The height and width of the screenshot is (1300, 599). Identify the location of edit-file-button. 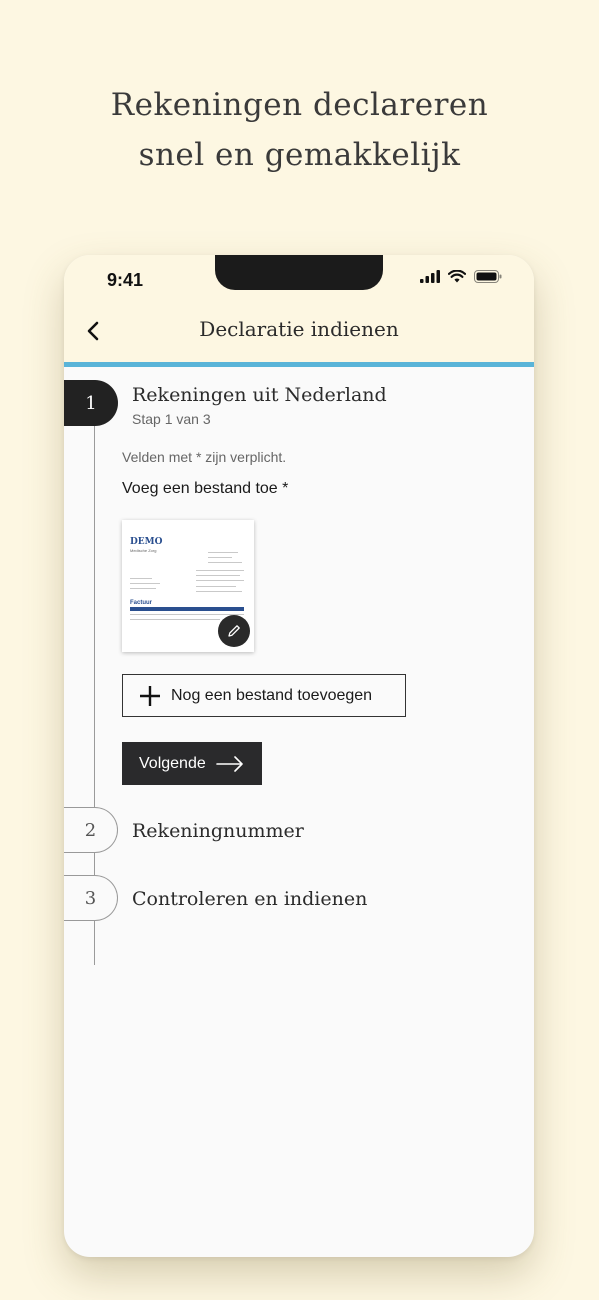
(234, 631).